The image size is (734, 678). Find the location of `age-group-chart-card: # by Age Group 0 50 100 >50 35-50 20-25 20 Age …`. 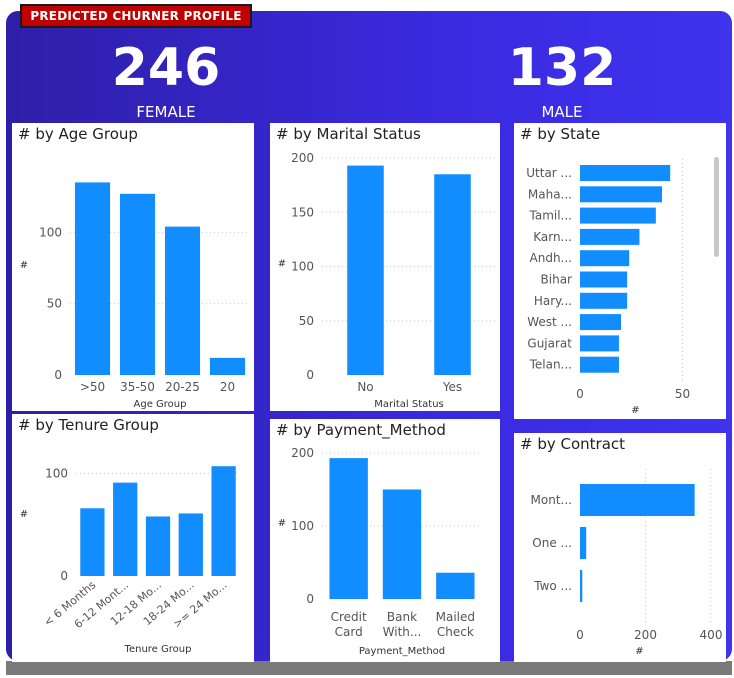

age-group-chart-card: # by Age Group 0 50 100 >50 35-50 20-25 20 Age … is located at coordinates (133, 267).